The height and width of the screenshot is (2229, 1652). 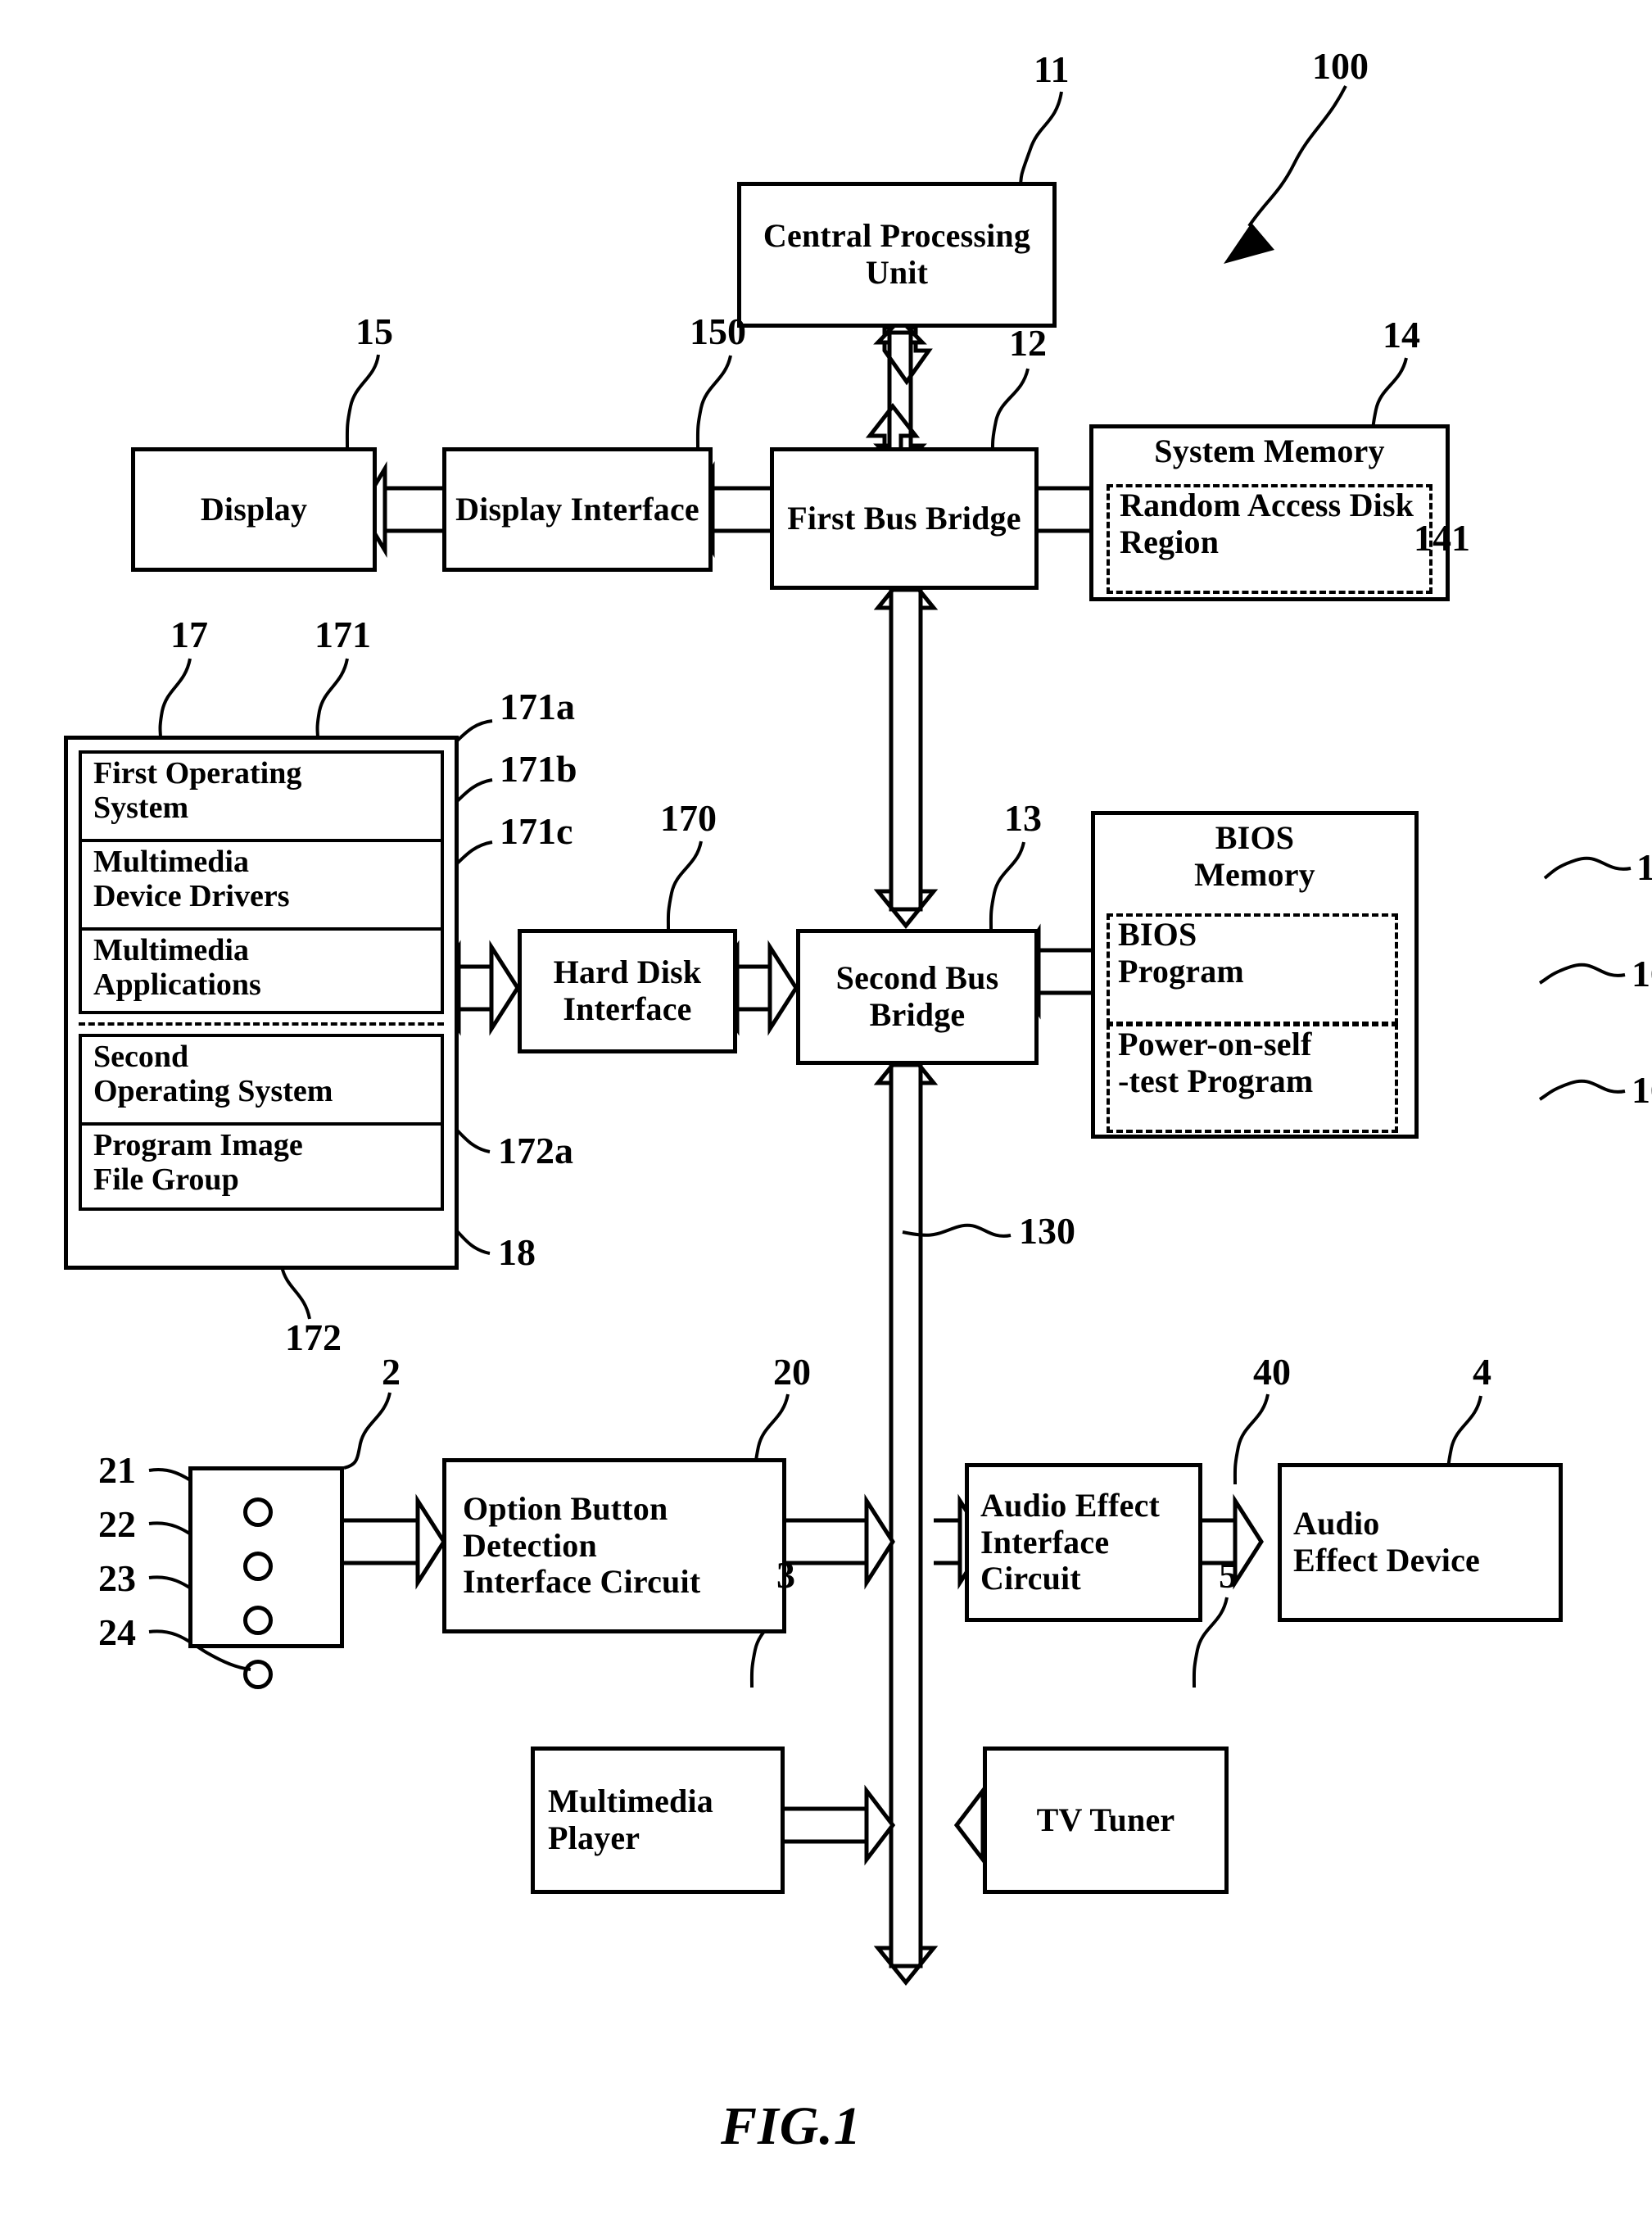 What do you see at coordinates (1642, 1090) in the screenshot?
I see `ref-162: 162` at bounding box center [1642, 1090].